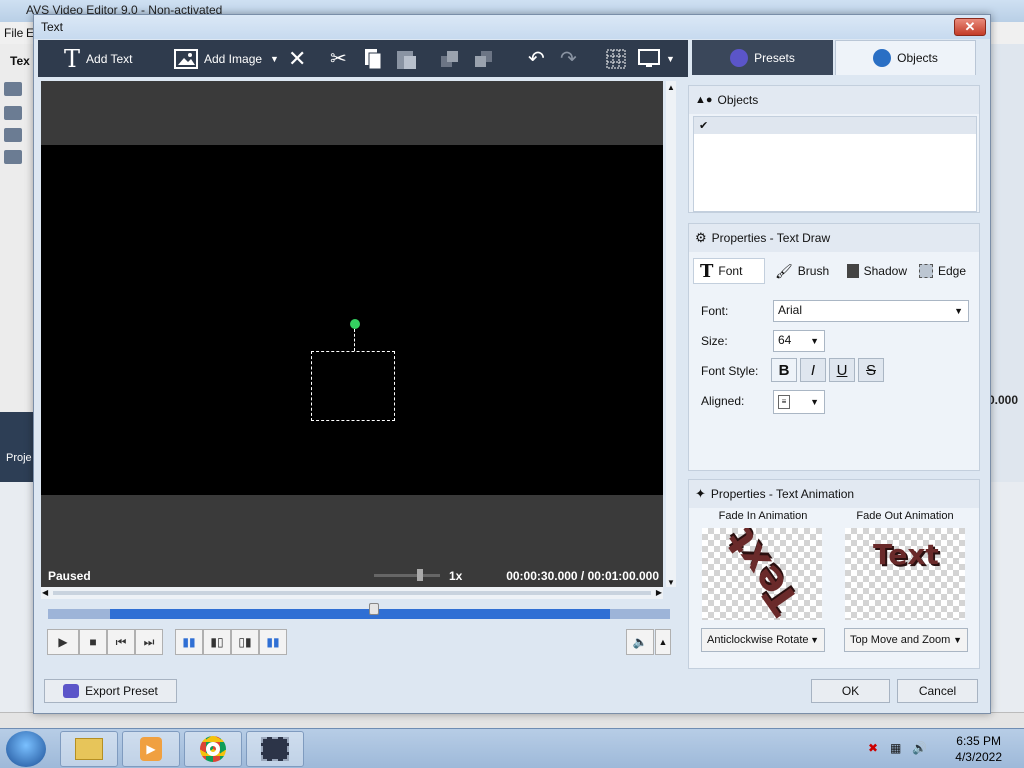 This screenshot has height=768, width=1024. I want to click on play-button: ▶, so click(63, 642).